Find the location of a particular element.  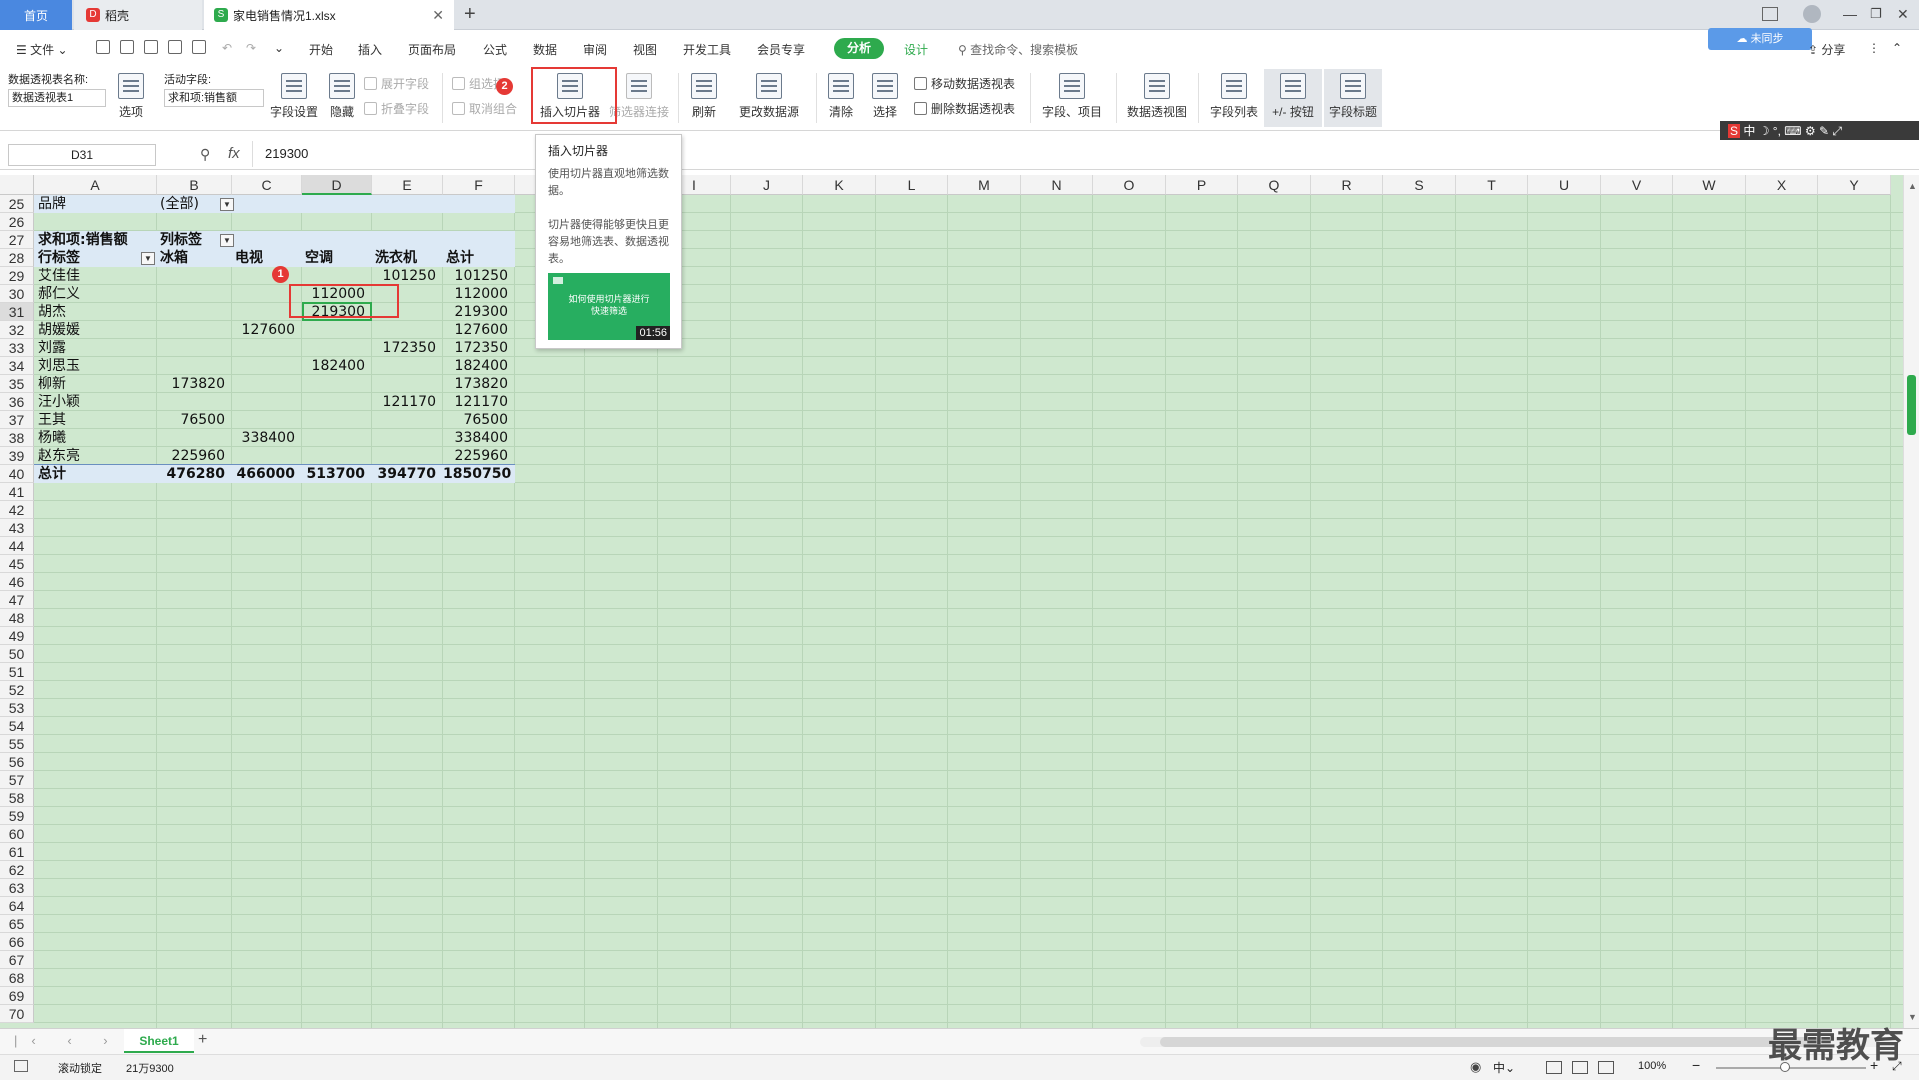

row-header-63: 63 is located at coordinates (17, 888).